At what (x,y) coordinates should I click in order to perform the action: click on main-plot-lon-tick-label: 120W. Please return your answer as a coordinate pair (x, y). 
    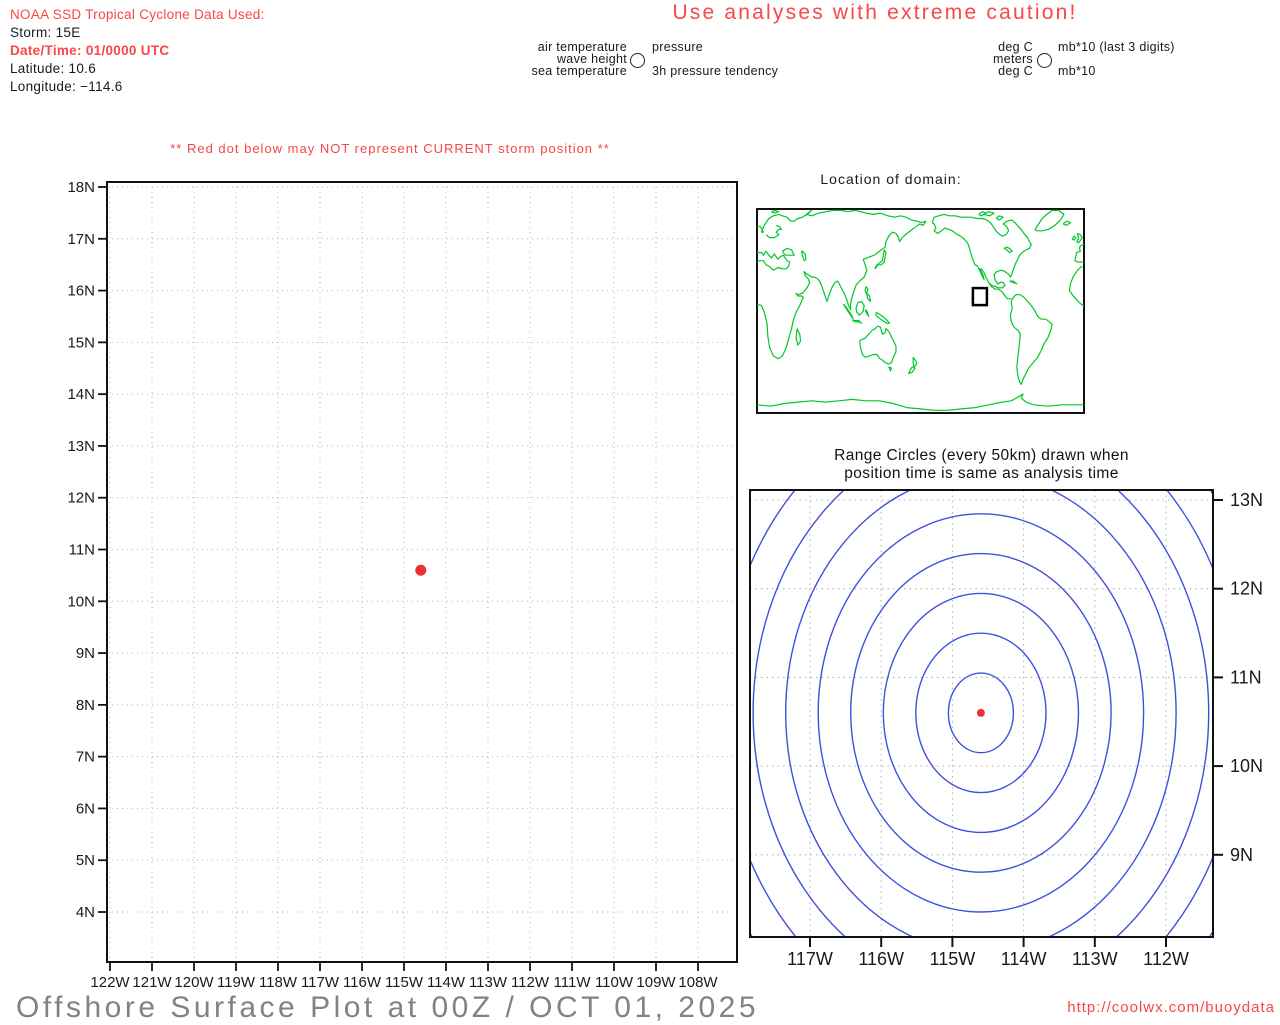
    Looking at the image, I should click on (194, 982).